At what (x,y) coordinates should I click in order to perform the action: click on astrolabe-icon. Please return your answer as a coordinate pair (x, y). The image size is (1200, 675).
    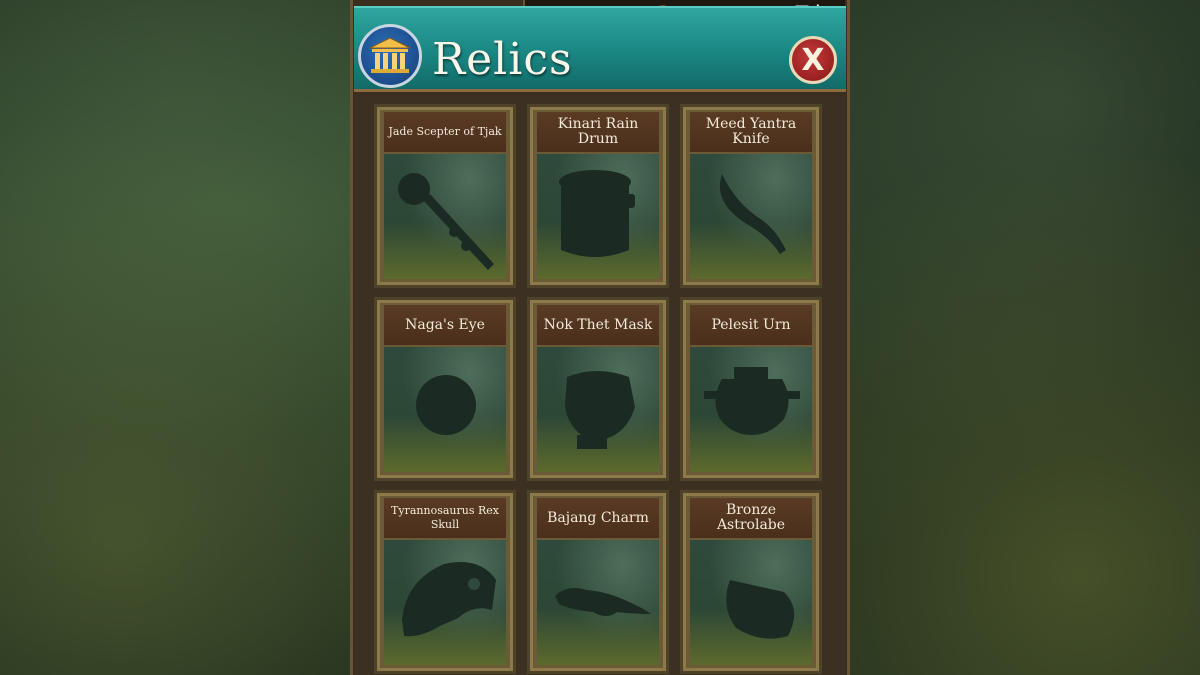
    Looking at the image, I should click on (751, 602).